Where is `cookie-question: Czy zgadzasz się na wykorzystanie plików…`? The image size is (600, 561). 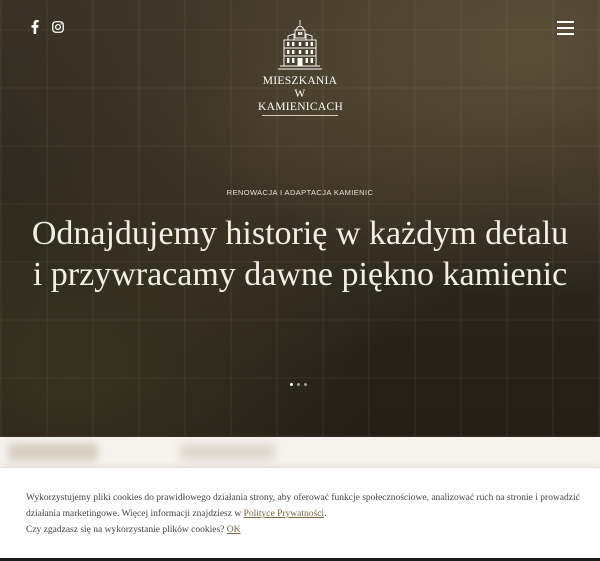
cookie-question: Czy zgadzasz się na wykorzystanie plików… is located at coordinates (126, 530).